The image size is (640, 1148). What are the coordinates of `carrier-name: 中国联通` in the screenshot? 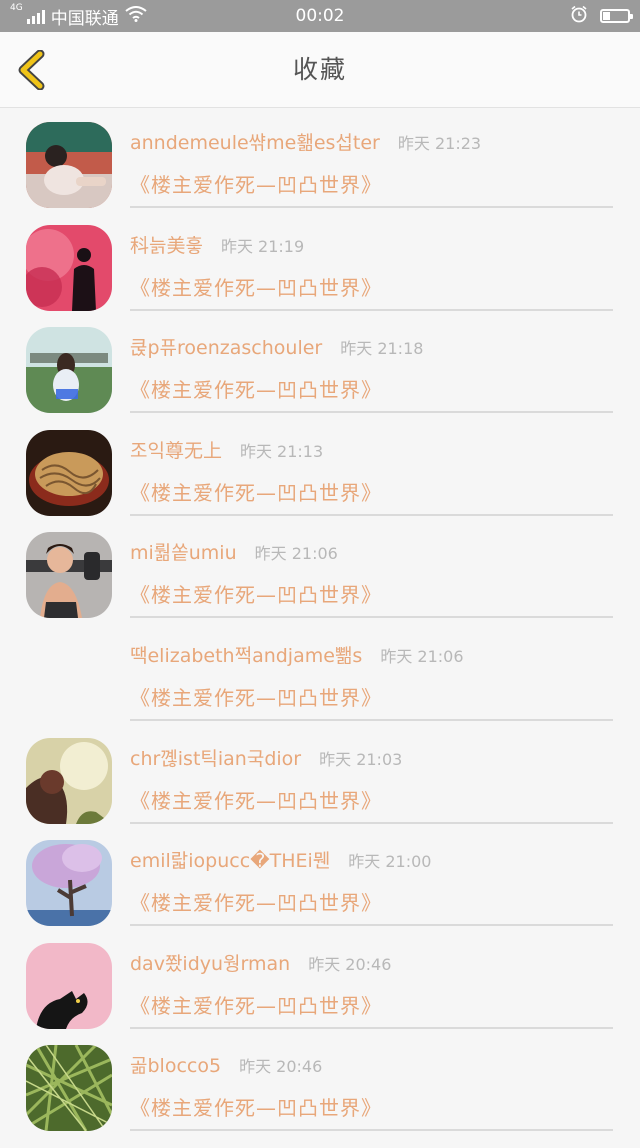 It's located at (84, 18).